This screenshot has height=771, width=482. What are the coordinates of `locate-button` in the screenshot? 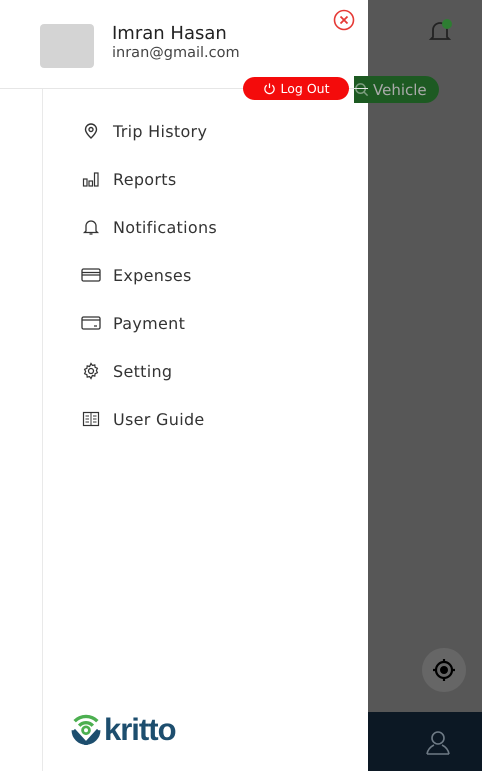 It's located at (444, 670).